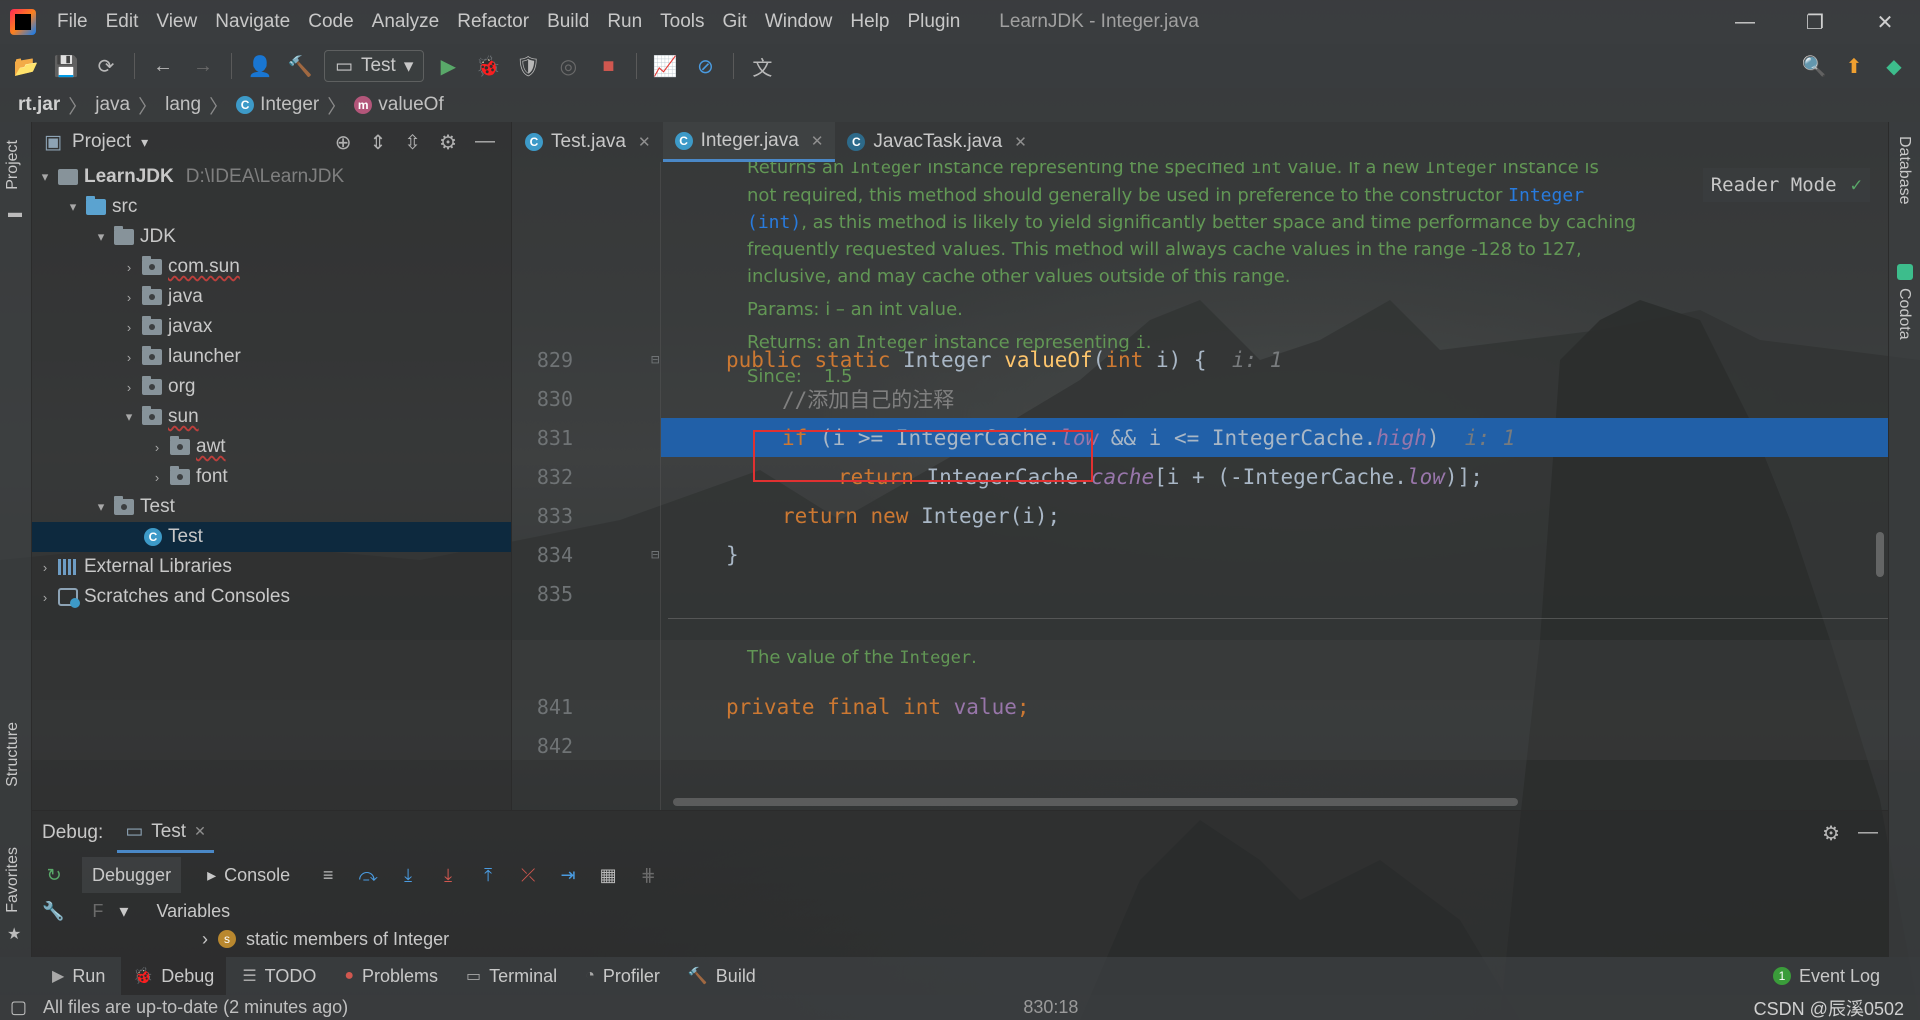 This screenshot has width=1920, height=1020. What do you see at coordinates (271, 357) in the screenshot?
I see `tree-item-launcher: › launcher` at bounding box center [271, 357].